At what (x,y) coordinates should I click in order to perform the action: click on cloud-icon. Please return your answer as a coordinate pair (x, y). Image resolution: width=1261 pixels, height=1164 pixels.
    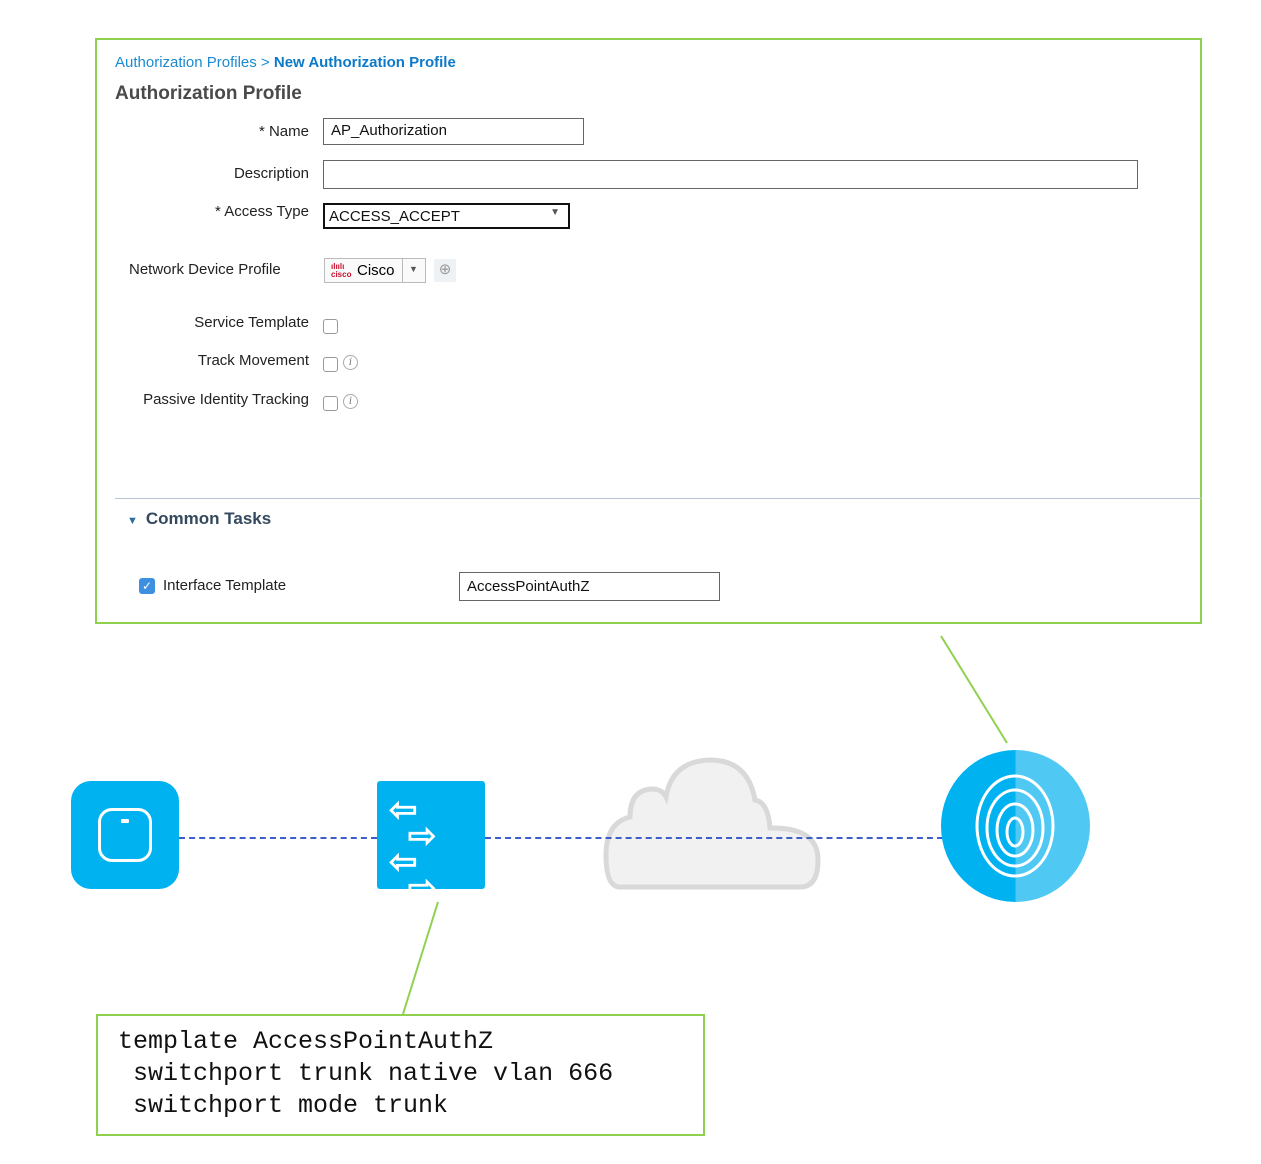
    Looking at the image, I should click on (712, 823).